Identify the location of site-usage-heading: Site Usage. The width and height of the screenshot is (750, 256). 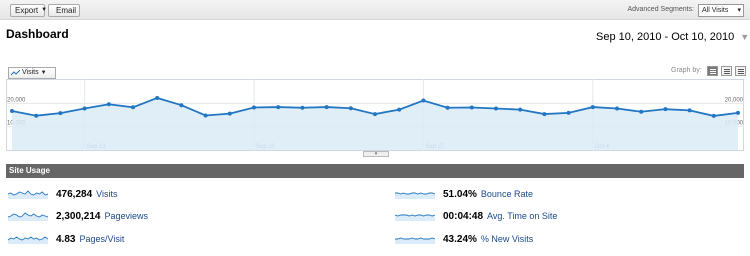
(375, 171).